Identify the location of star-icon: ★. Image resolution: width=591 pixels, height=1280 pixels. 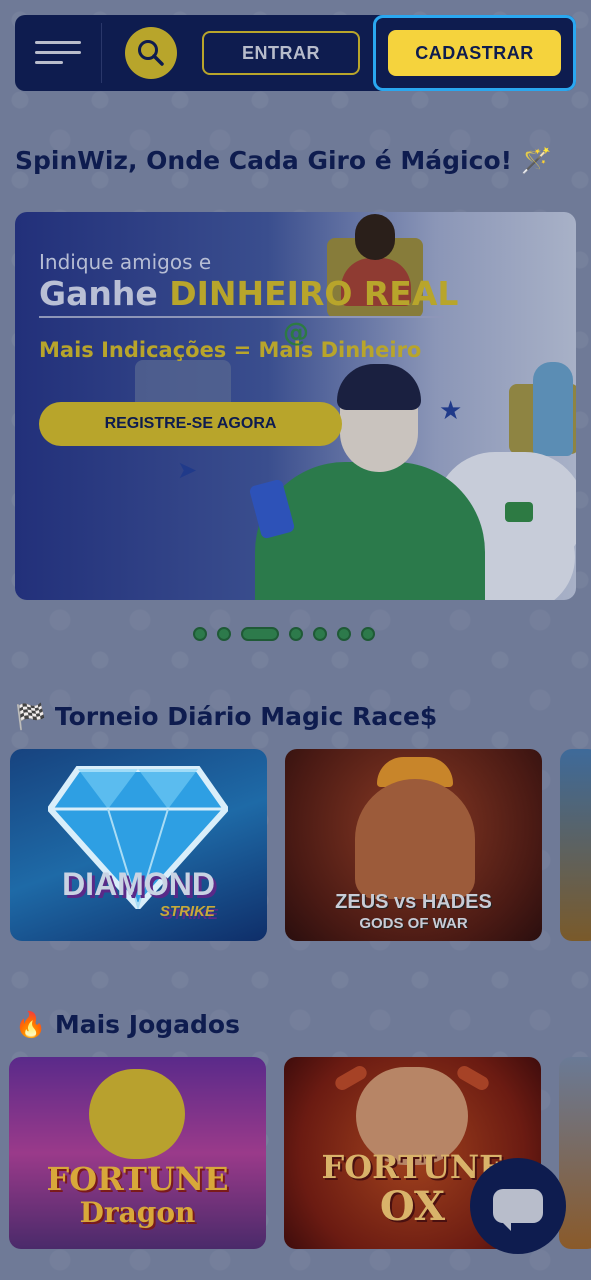
(451, 411).